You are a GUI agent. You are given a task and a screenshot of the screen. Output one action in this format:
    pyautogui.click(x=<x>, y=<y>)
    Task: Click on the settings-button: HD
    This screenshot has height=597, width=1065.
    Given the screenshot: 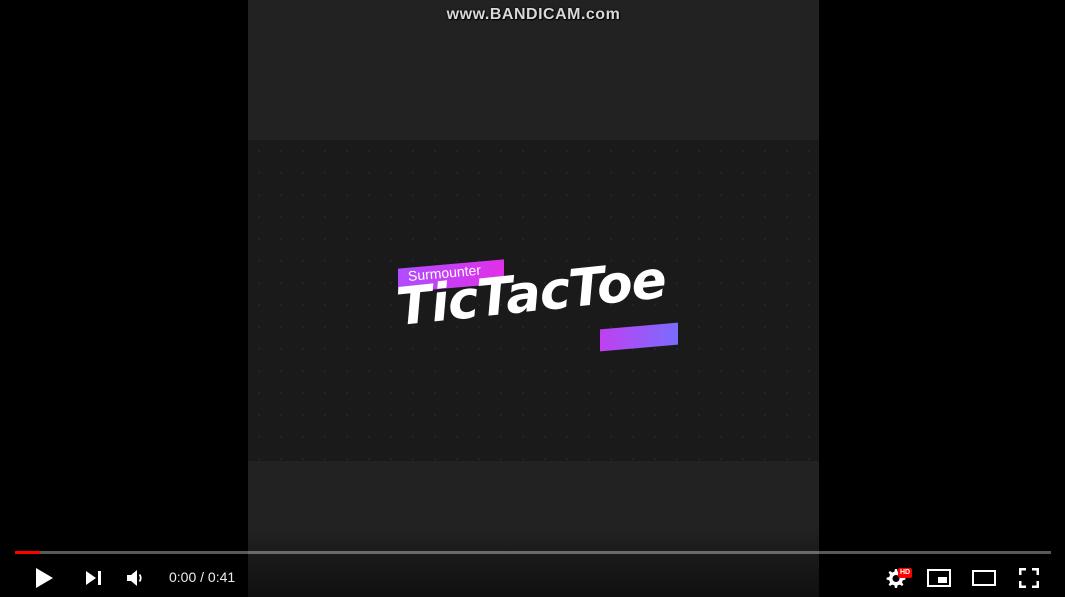 What is the action you would take?
    pyautogui.click(x=895, y=577)
    